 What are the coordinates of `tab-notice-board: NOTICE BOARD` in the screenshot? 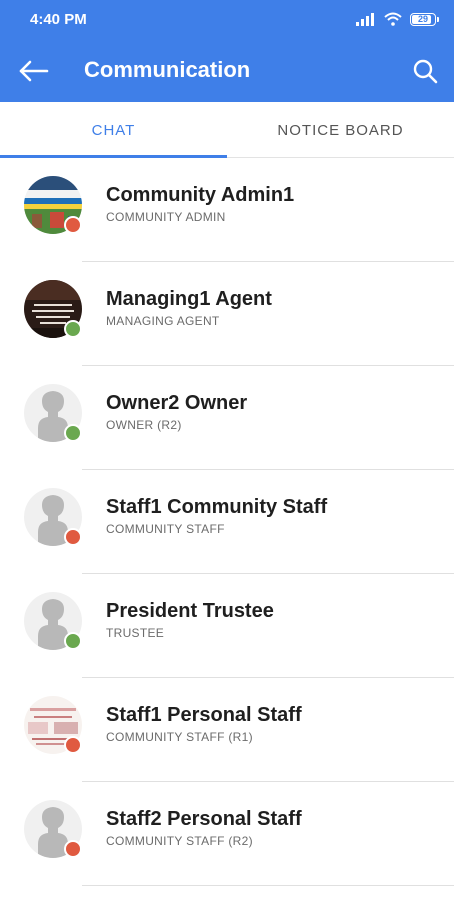 It's located at (340, 130).